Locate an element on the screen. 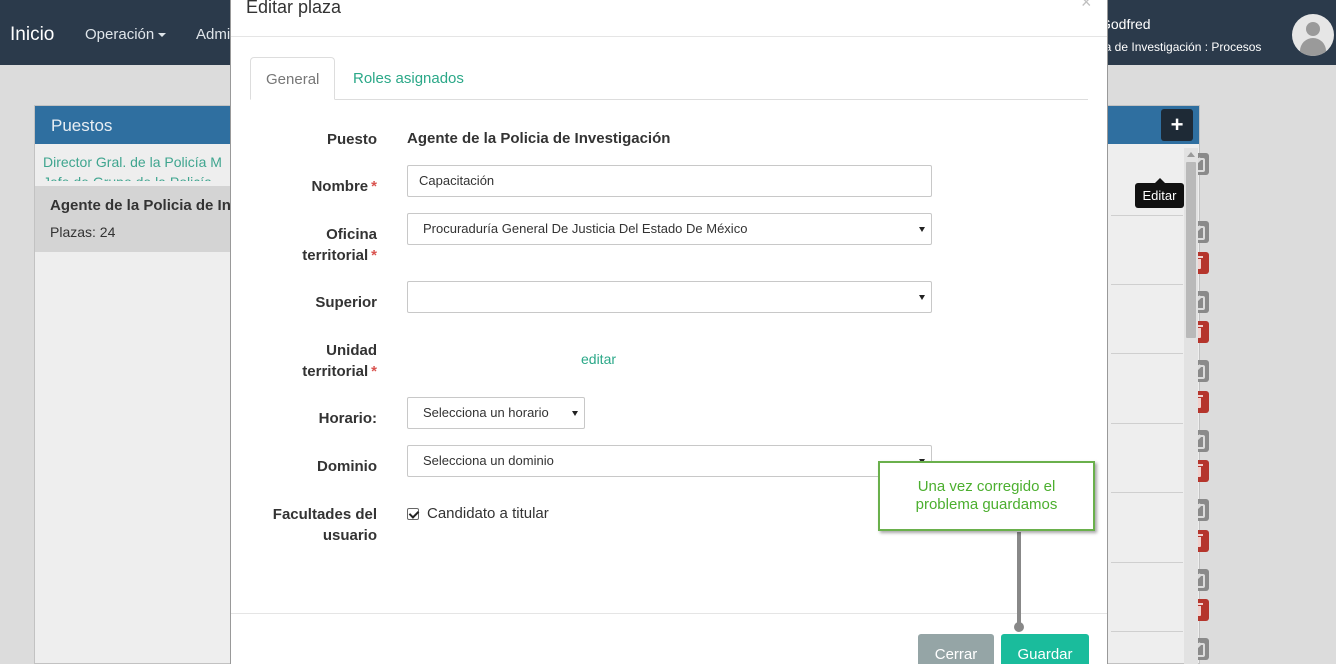  modal-tabs: General Roles asignados is located at coordinates (669, 78).